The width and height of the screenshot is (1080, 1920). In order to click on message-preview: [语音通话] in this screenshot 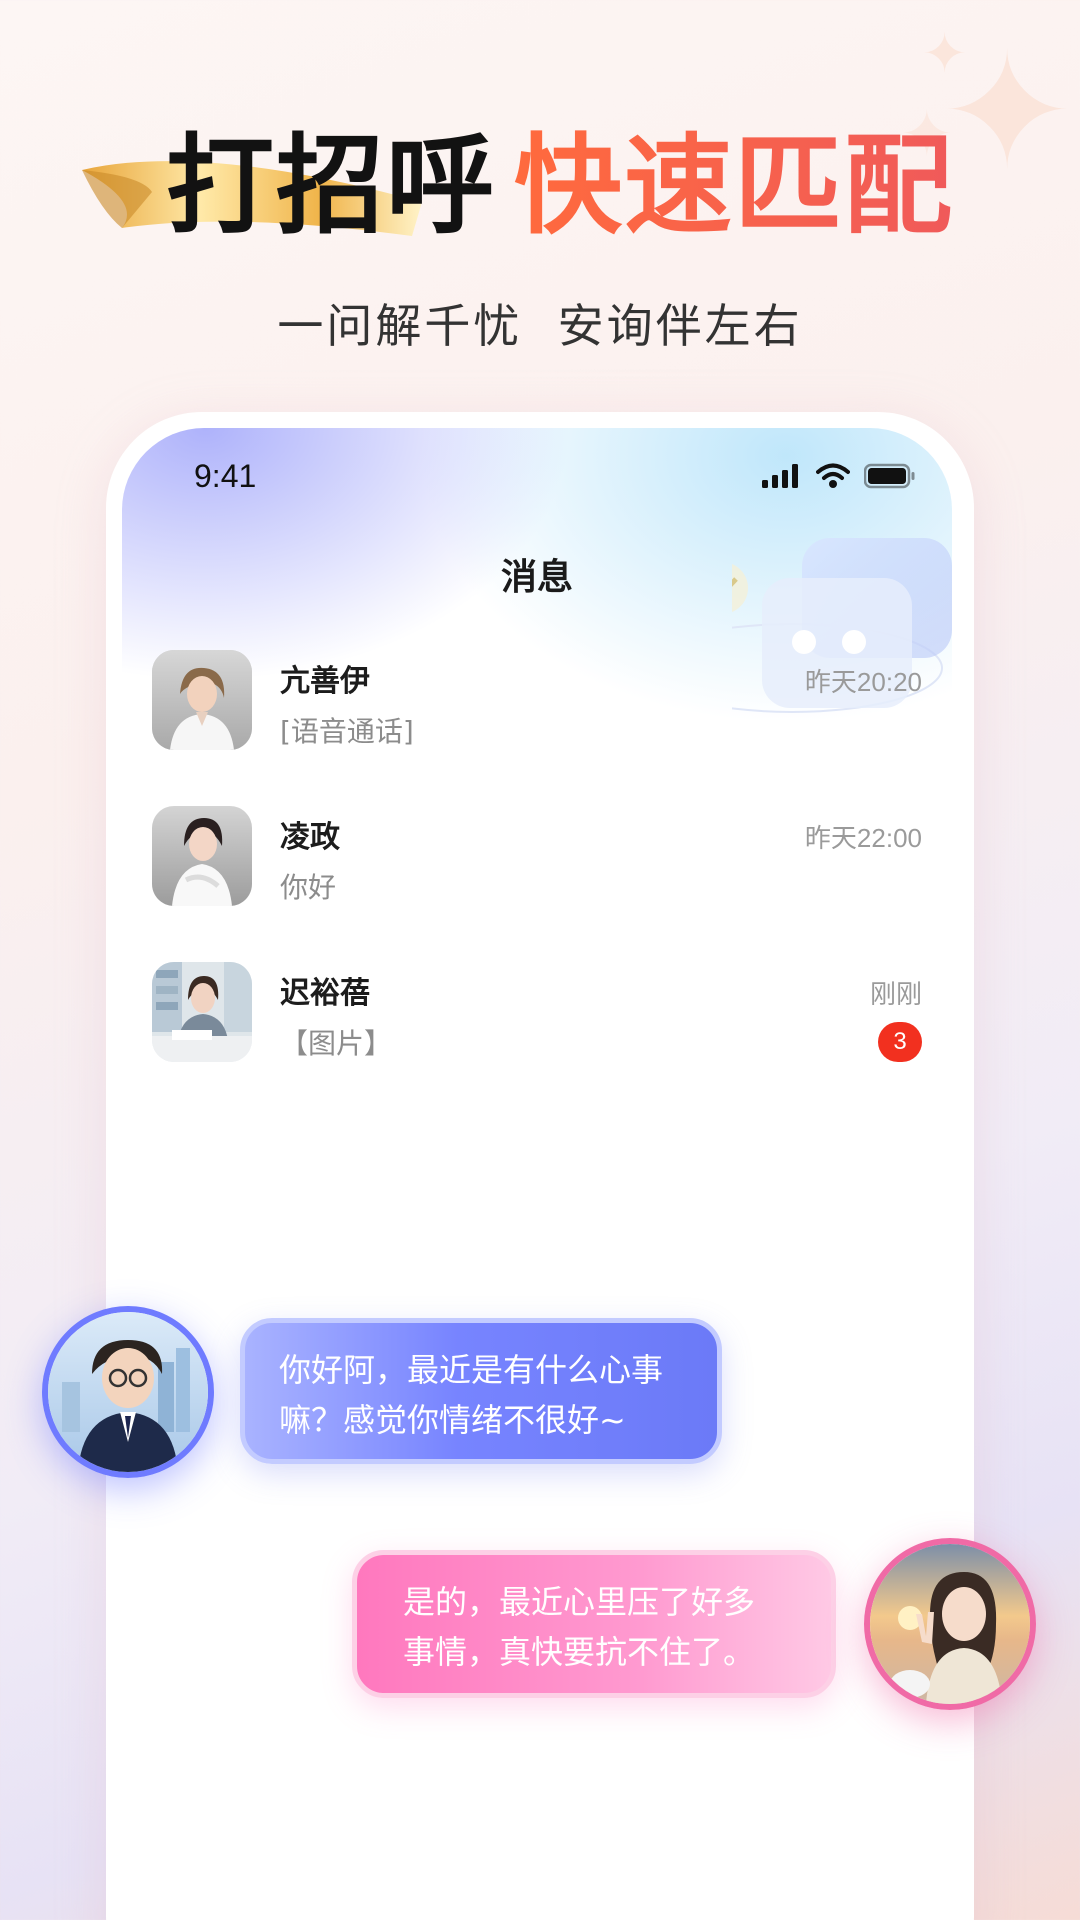, I will do `click(347, 731)`.